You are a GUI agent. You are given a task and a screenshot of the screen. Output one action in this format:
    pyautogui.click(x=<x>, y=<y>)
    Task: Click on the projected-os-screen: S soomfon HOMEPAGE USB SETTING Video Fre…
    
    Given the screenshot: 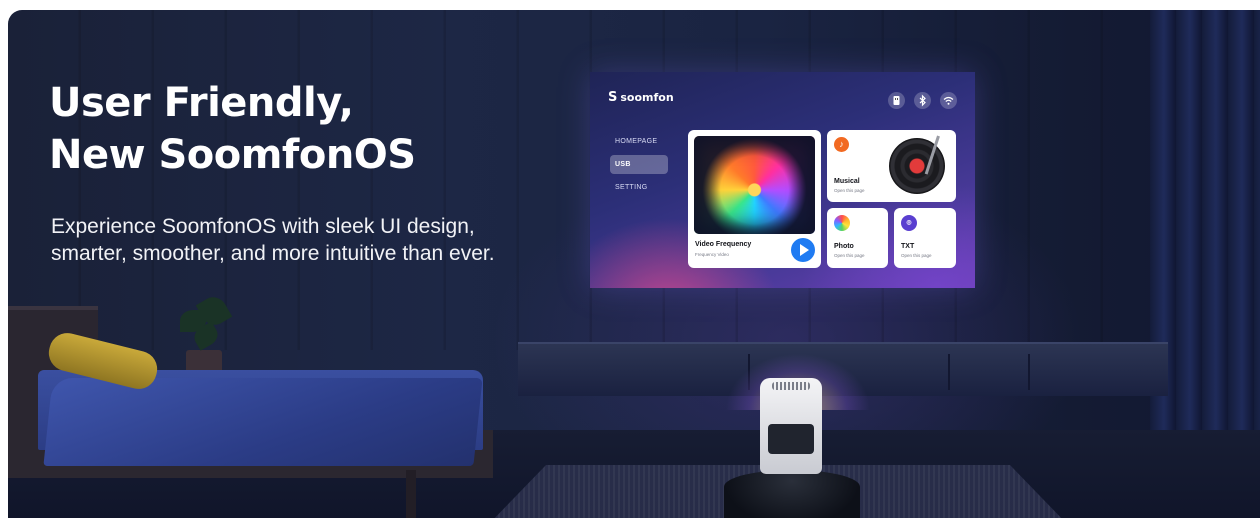 What is the action you would take?
    pyautogui.click(x=782, y=180)
    